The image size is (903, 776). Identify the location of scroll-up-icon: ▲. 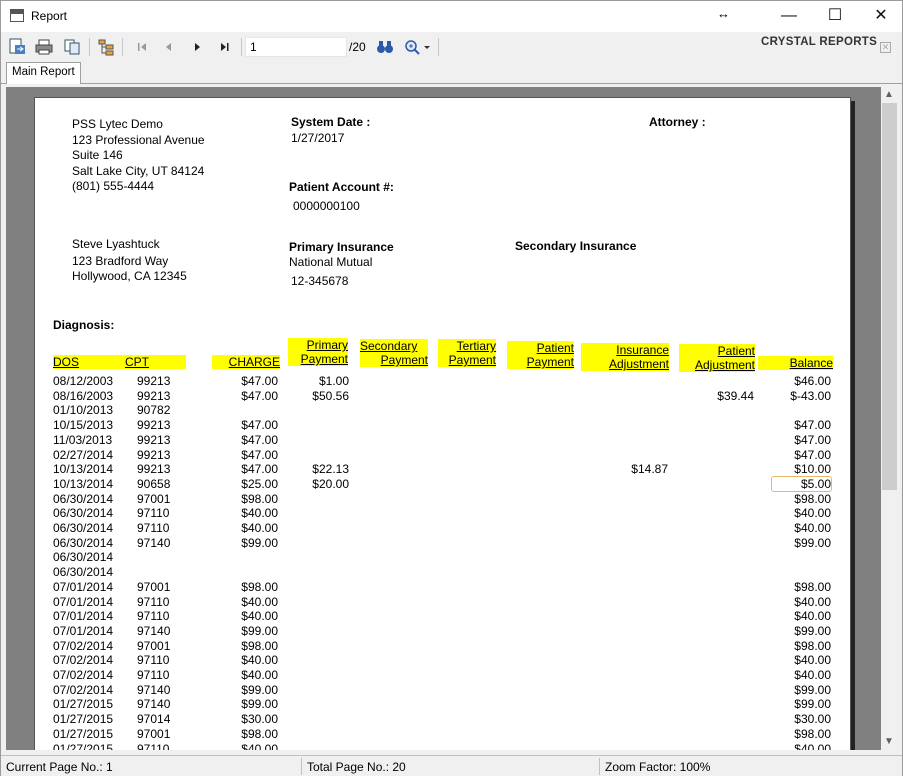
(889, 94).